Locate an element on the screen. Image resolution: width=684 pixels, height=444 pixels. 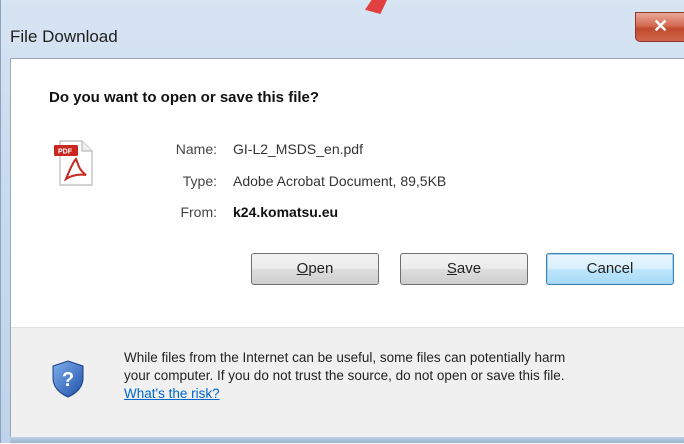
svg-text: PDF is located at coordinates (65, 152).